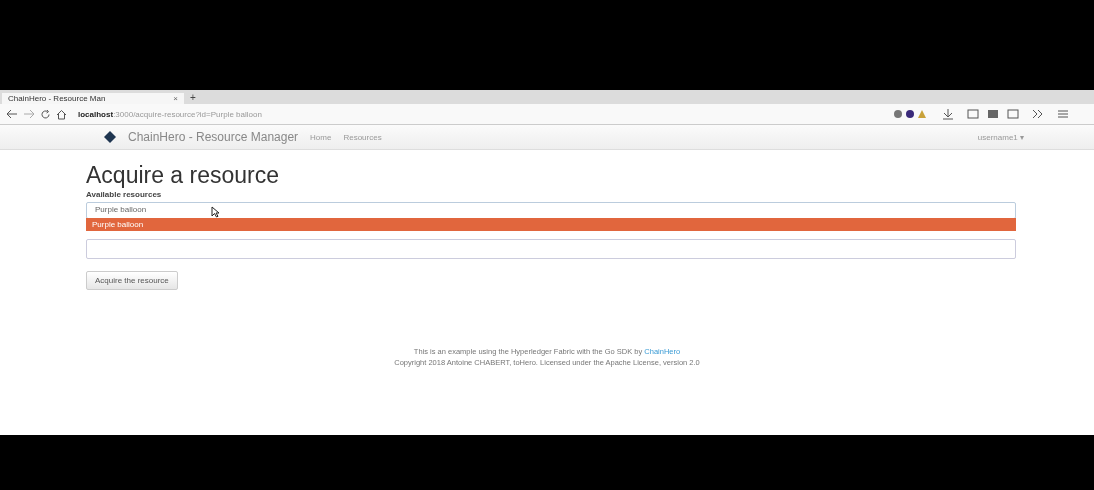 The image size is (1094, 490). I want to click on close-tab-icon: ×, so click(175, 98).